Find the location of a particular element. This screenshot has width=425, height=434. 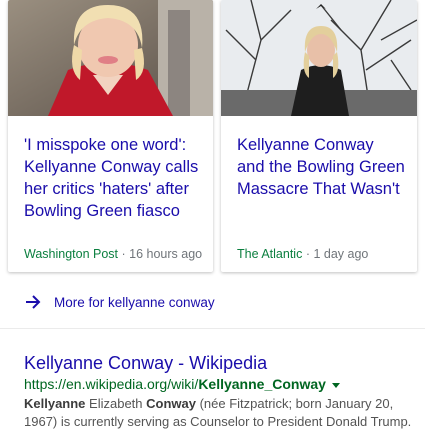

photo-woman-red-dress is located at coordinates (110, 58).